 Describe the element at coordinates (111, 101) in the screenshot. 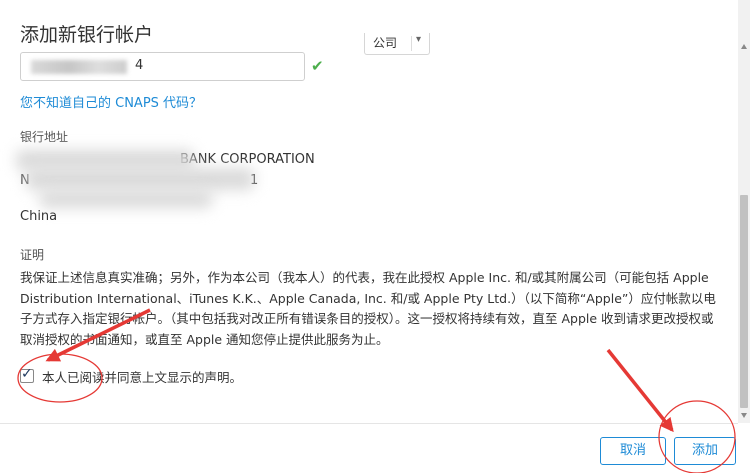

I see `cnaps-code-link: 您不知道自己的 CNAPS 代码？` at that location.